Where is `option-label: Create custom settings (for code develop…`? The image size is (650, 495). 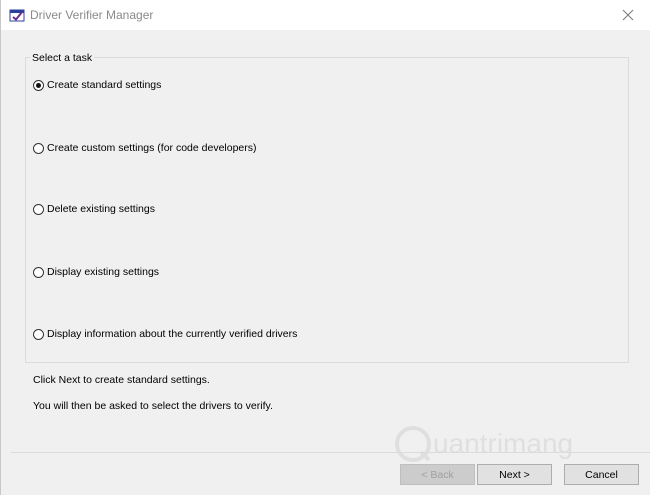 option-label: Create custom settings (for code develop… is located at coordinates (152, 148).